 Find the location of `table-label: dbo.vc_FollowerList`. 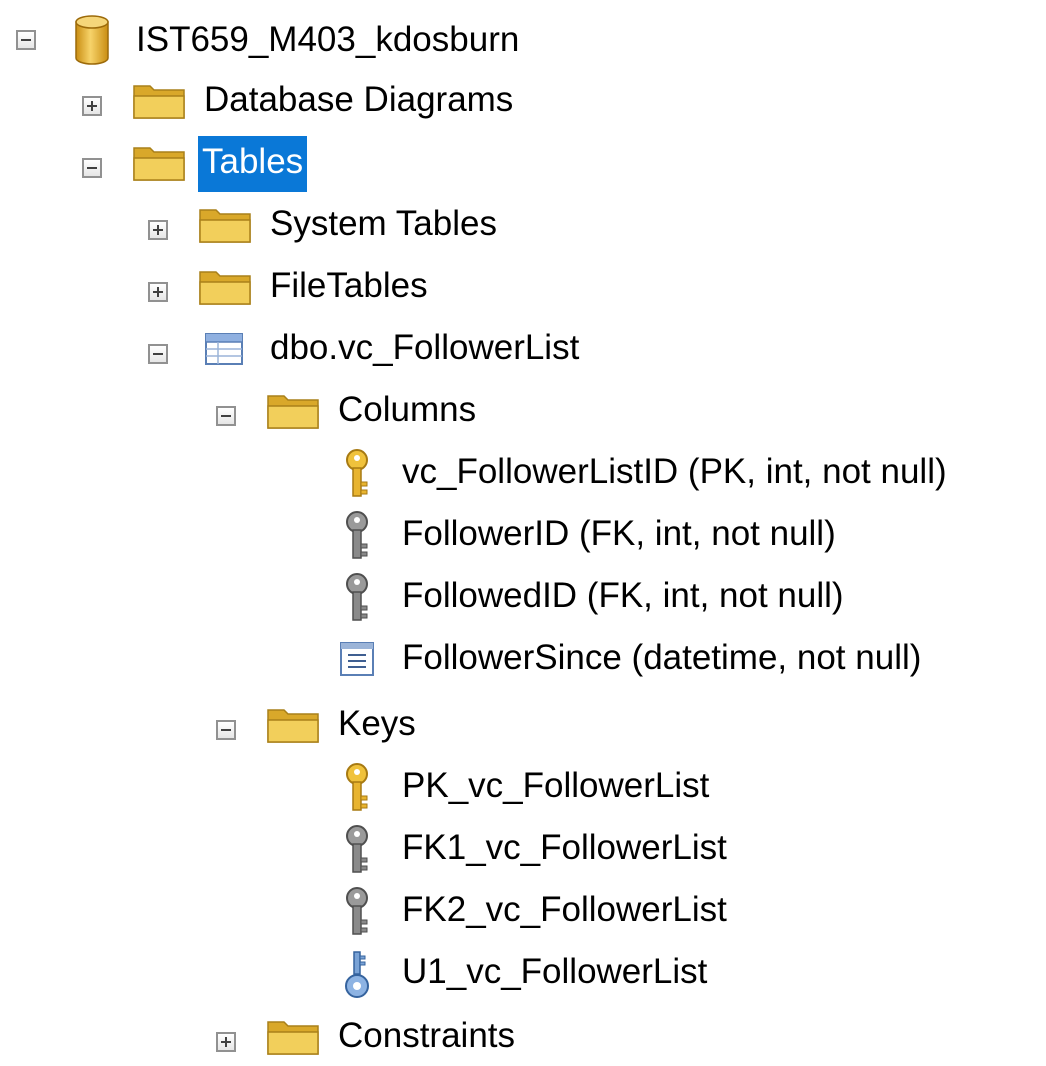

table-label: dbo.vc_FollowerList is located at coordinates (425, 347).